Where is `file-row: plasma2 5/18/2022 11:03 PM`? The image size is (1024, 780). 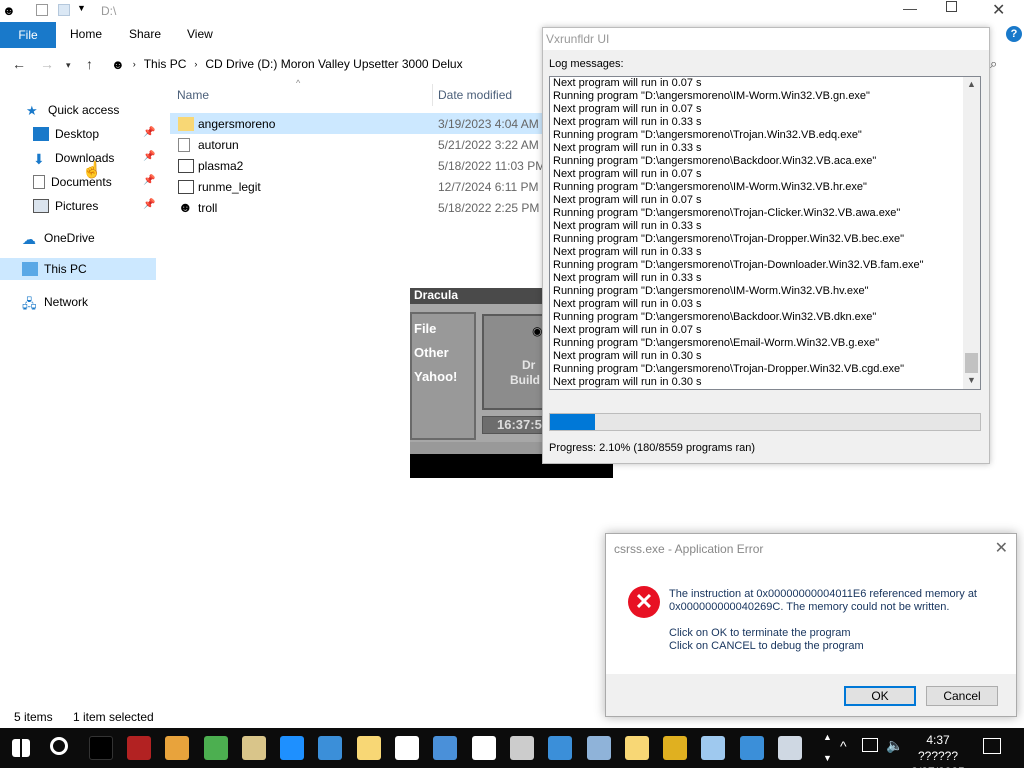
file-row: plasma2 5/18/2022 11:03 PM is located at coordinates (360, 165).